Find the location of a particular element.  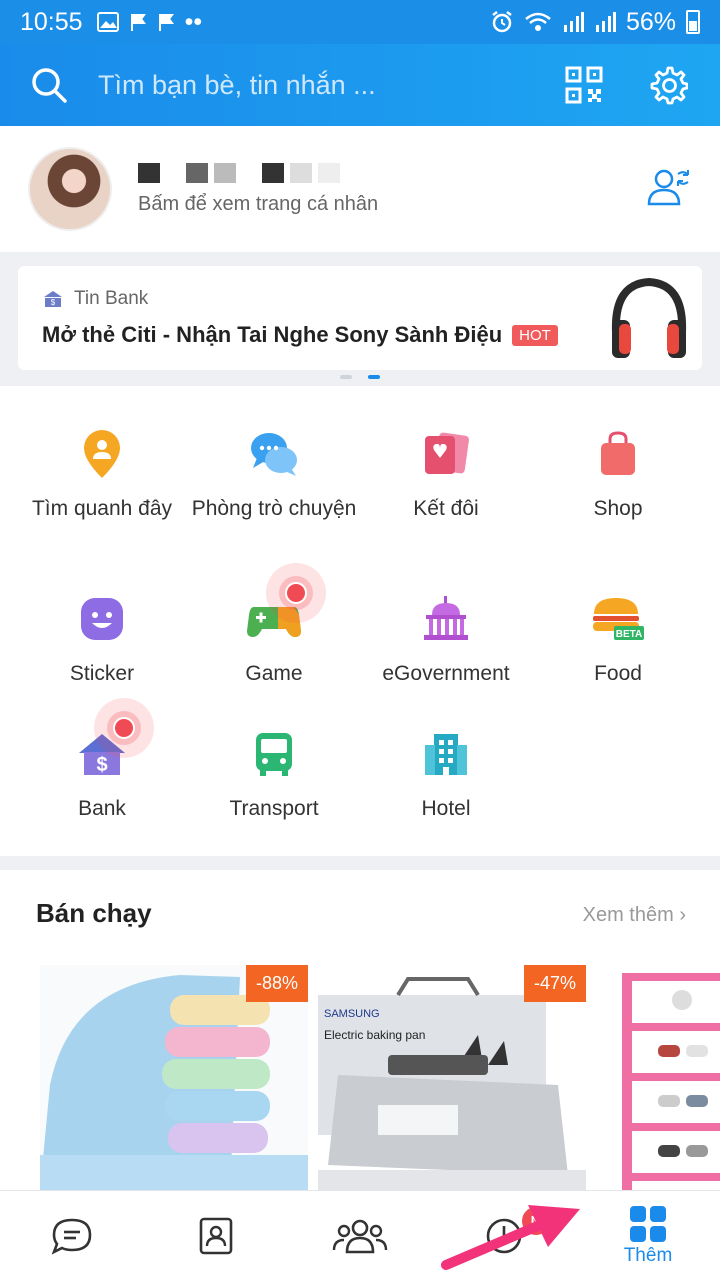

nav-contacts is located at coordinates (216, 1235).